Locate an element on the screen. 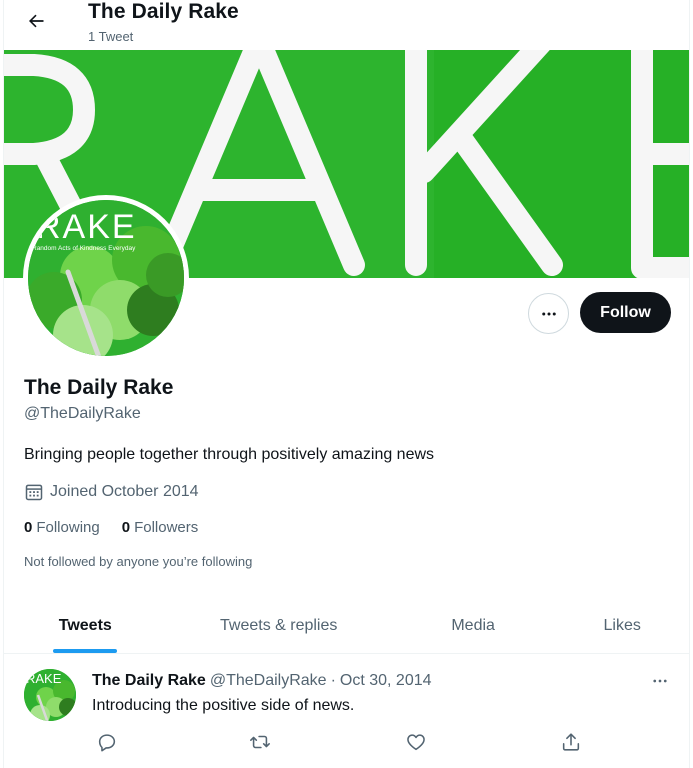 The image size is (693, 768). reply-icon is located at coordinates (107, 742).